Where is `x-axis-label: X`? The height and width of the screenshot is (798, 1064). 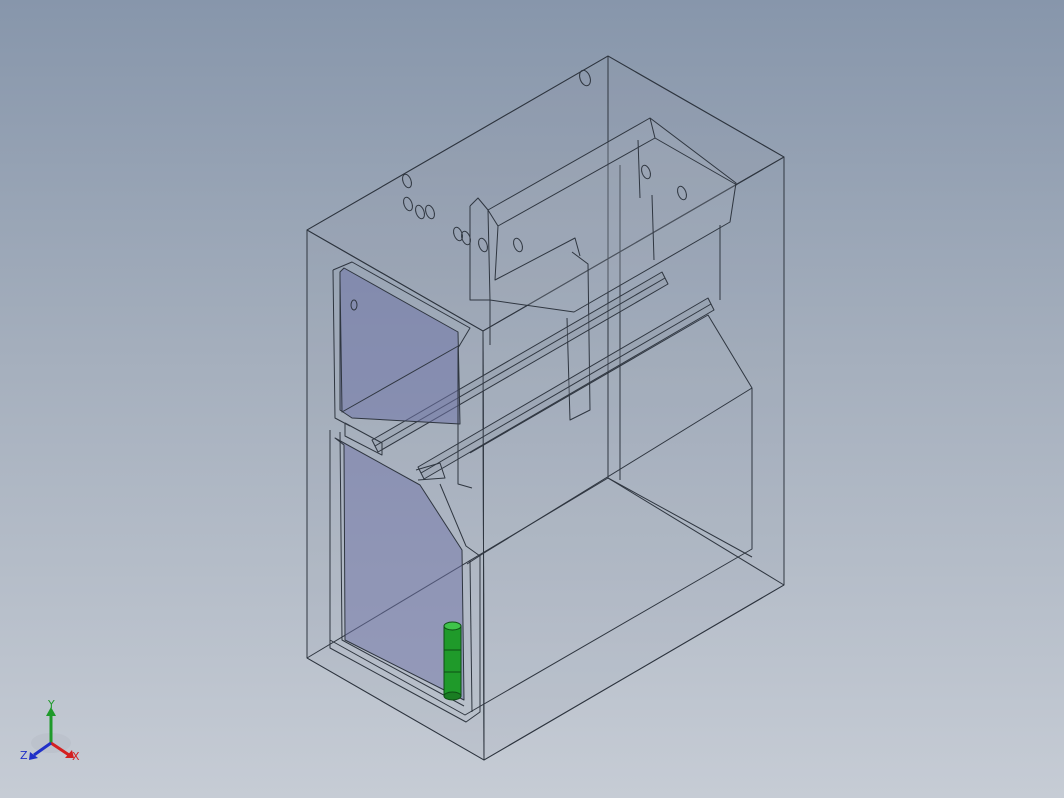
x-axis-label: X is located at coordinates (76, 756).